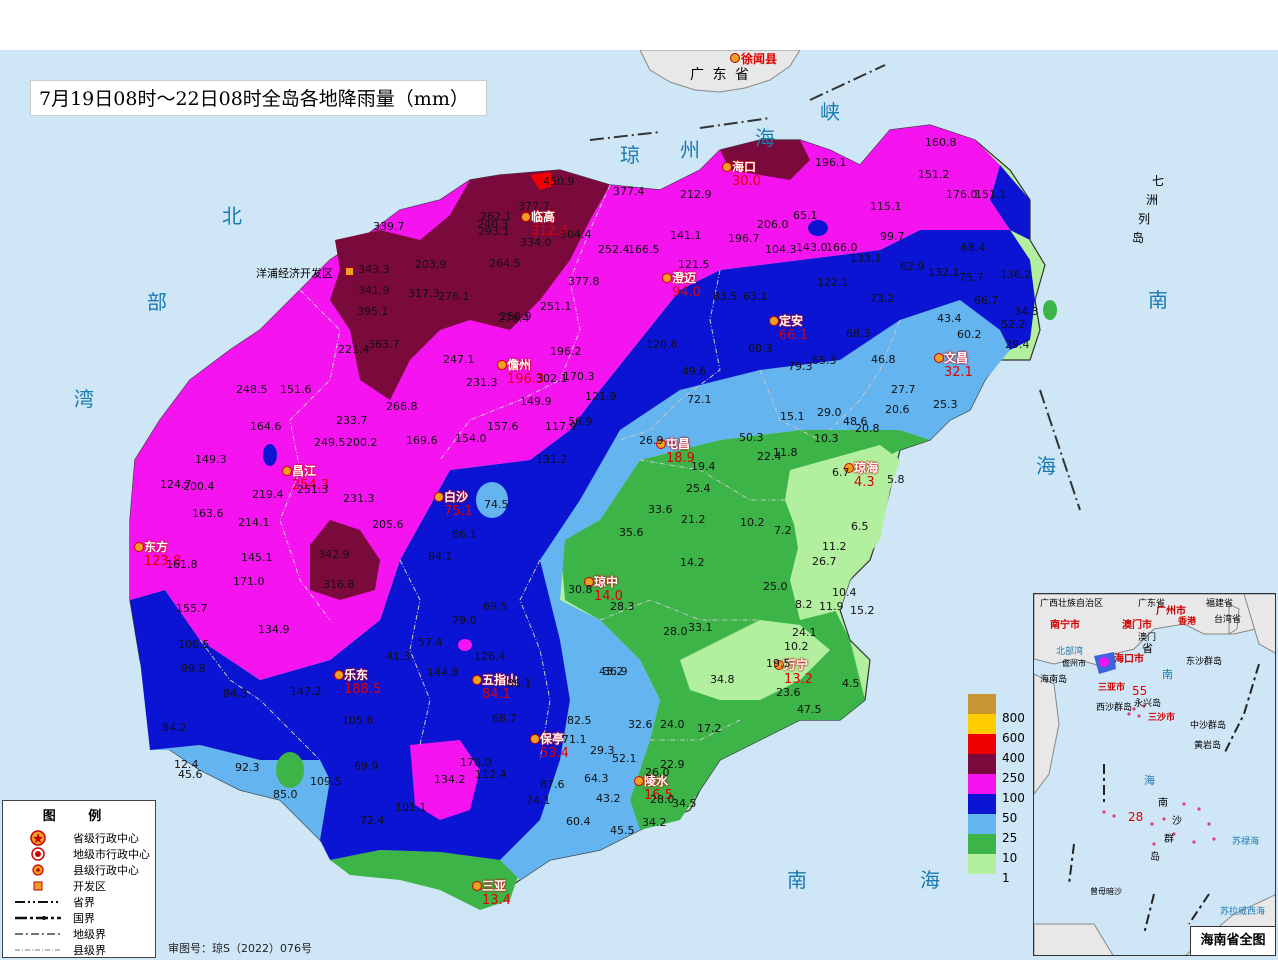 The image size is (1278, 960). Describe the element at coordinates (796, 665) in the screenshot. I see `city-name: 万宁` at that location.